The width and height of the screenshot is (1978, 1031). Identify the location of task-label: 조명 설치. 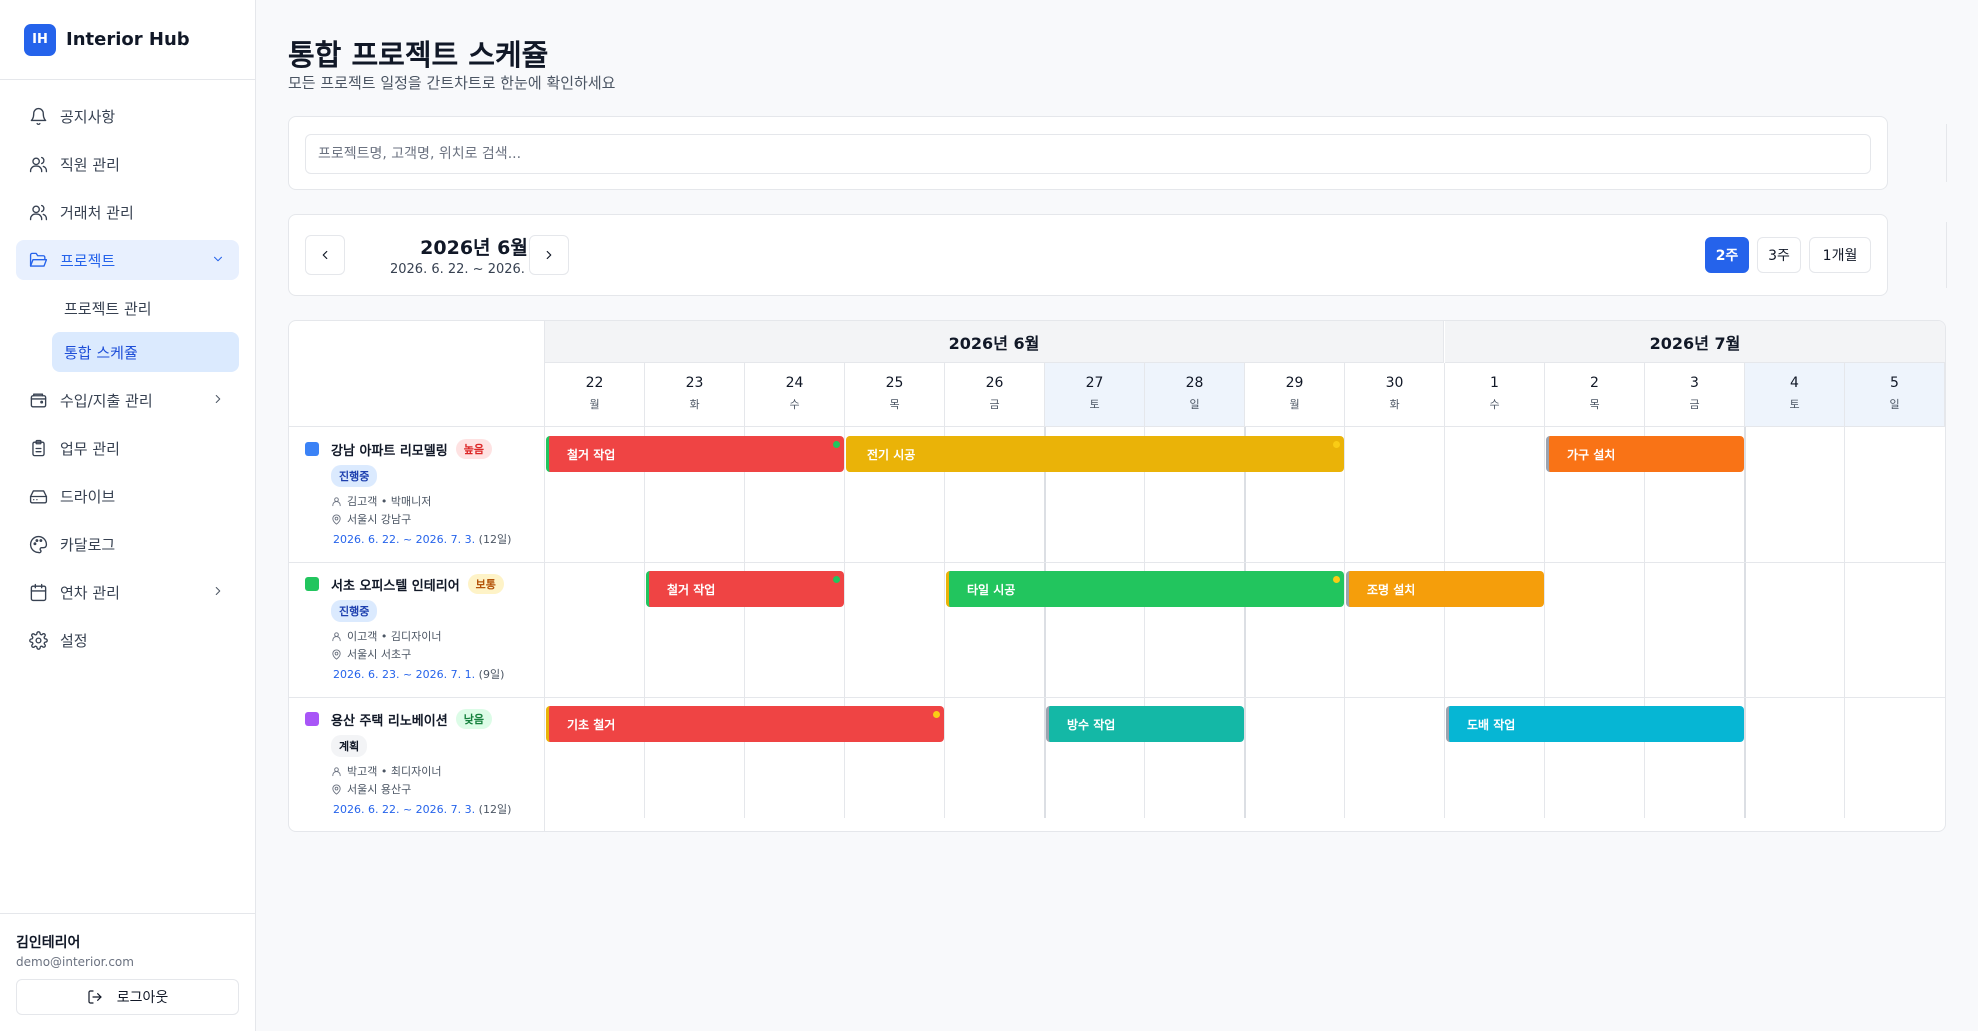
(1391, 589).